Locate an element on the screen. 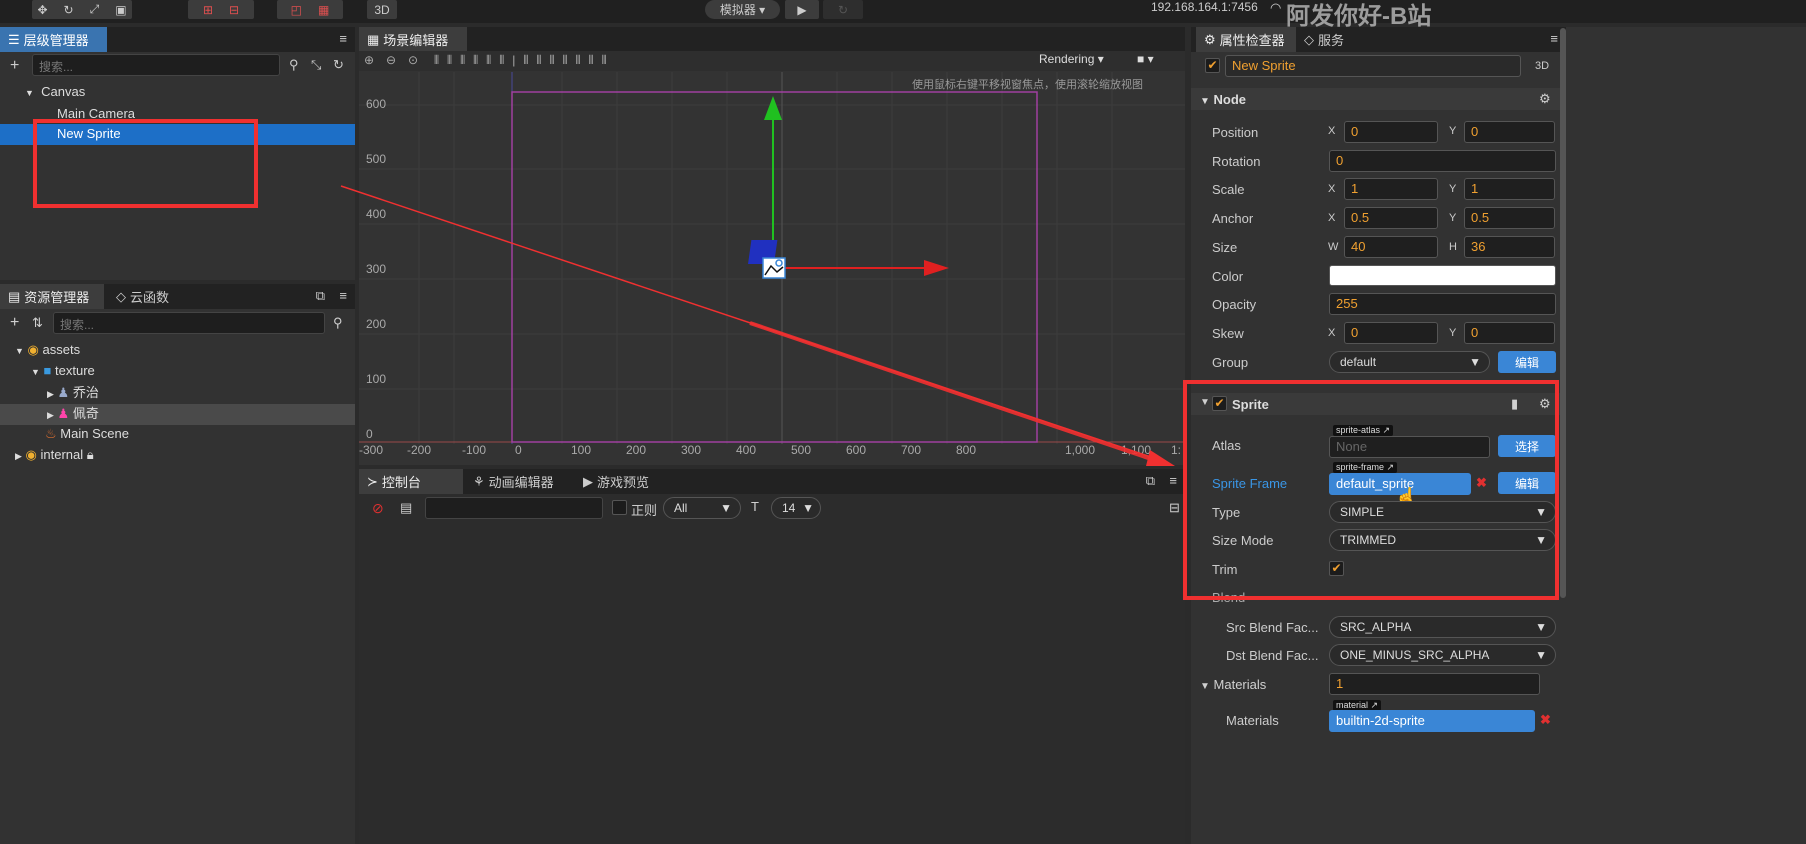  arrow-shaft is located at coordinates (955, 392).